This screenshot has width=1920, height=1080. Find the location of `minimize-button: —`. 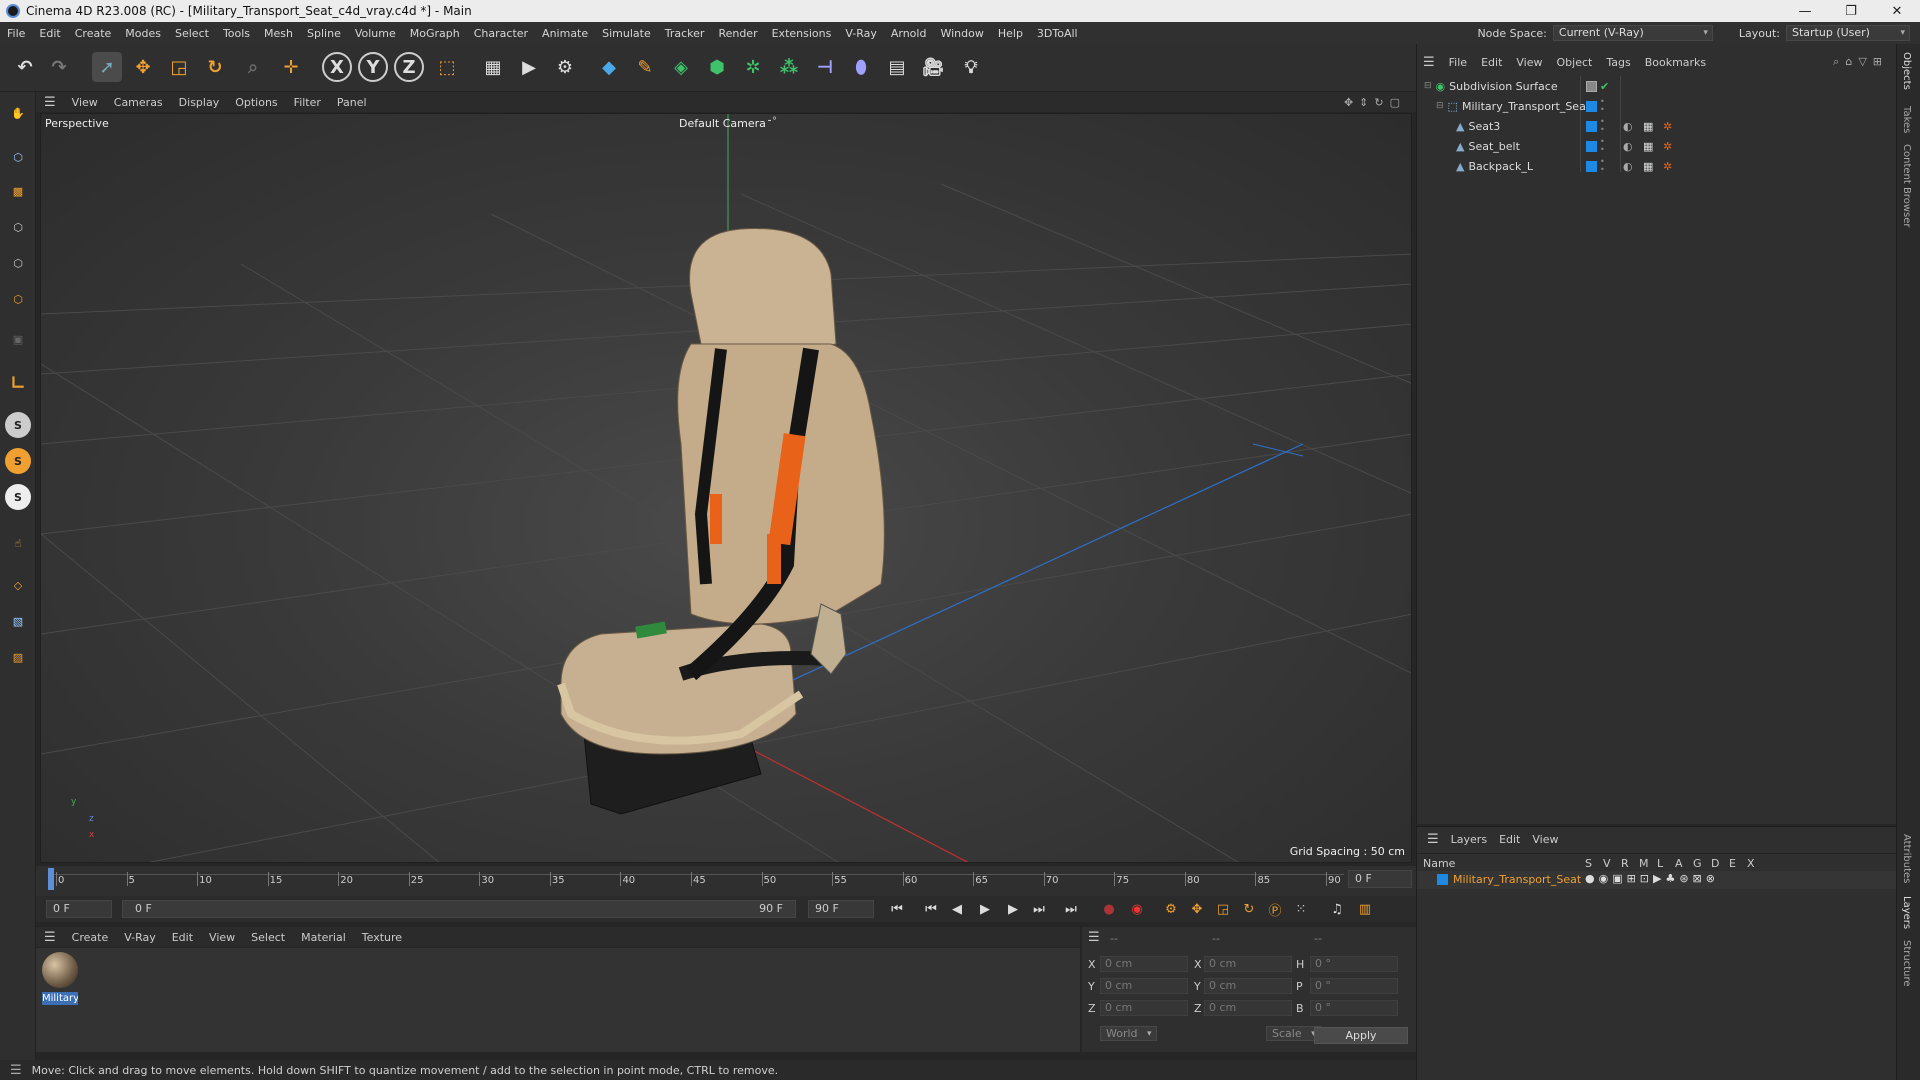

minimize-button: — is located at coordinates (1805, 11).